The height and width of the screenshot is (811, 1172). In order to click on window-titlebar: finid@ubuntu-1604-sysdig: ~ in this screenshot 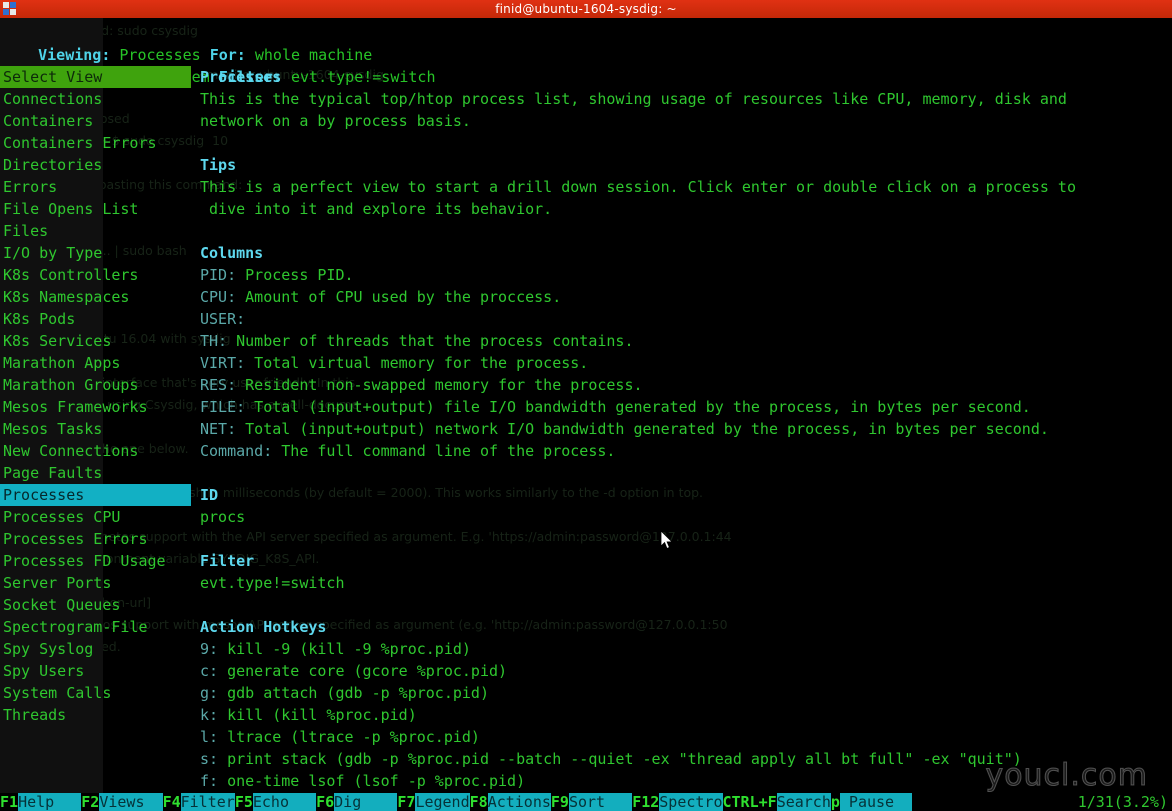, I will do `click(586, 9)`.